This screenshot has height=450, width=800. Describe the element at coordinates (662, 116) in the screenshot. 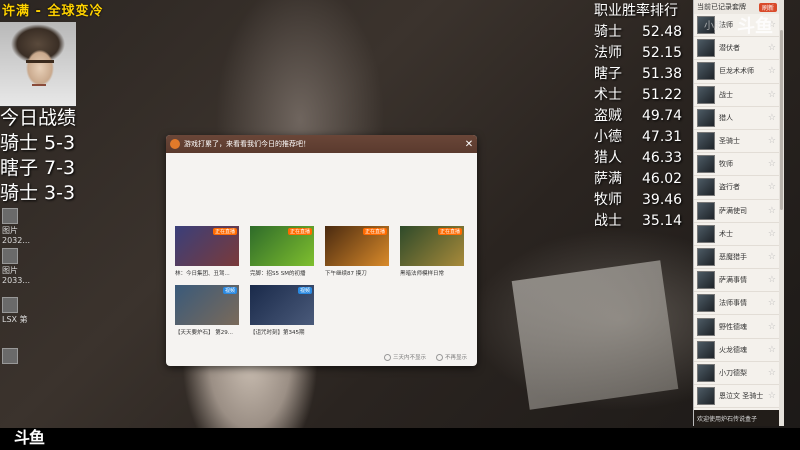

I see `winrate-value: 49.74` at that location.